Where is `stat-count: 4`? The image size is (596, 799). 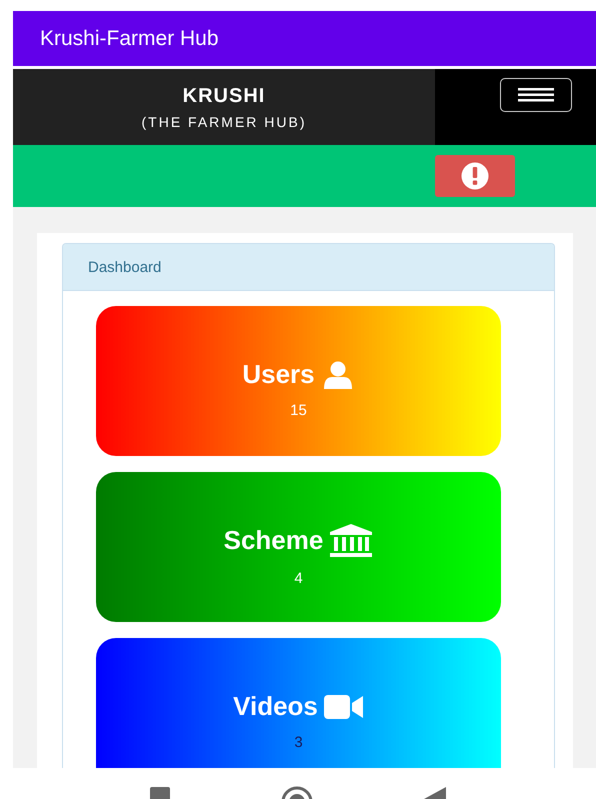 stat-count: 4 is located at coordinates (298, 578).